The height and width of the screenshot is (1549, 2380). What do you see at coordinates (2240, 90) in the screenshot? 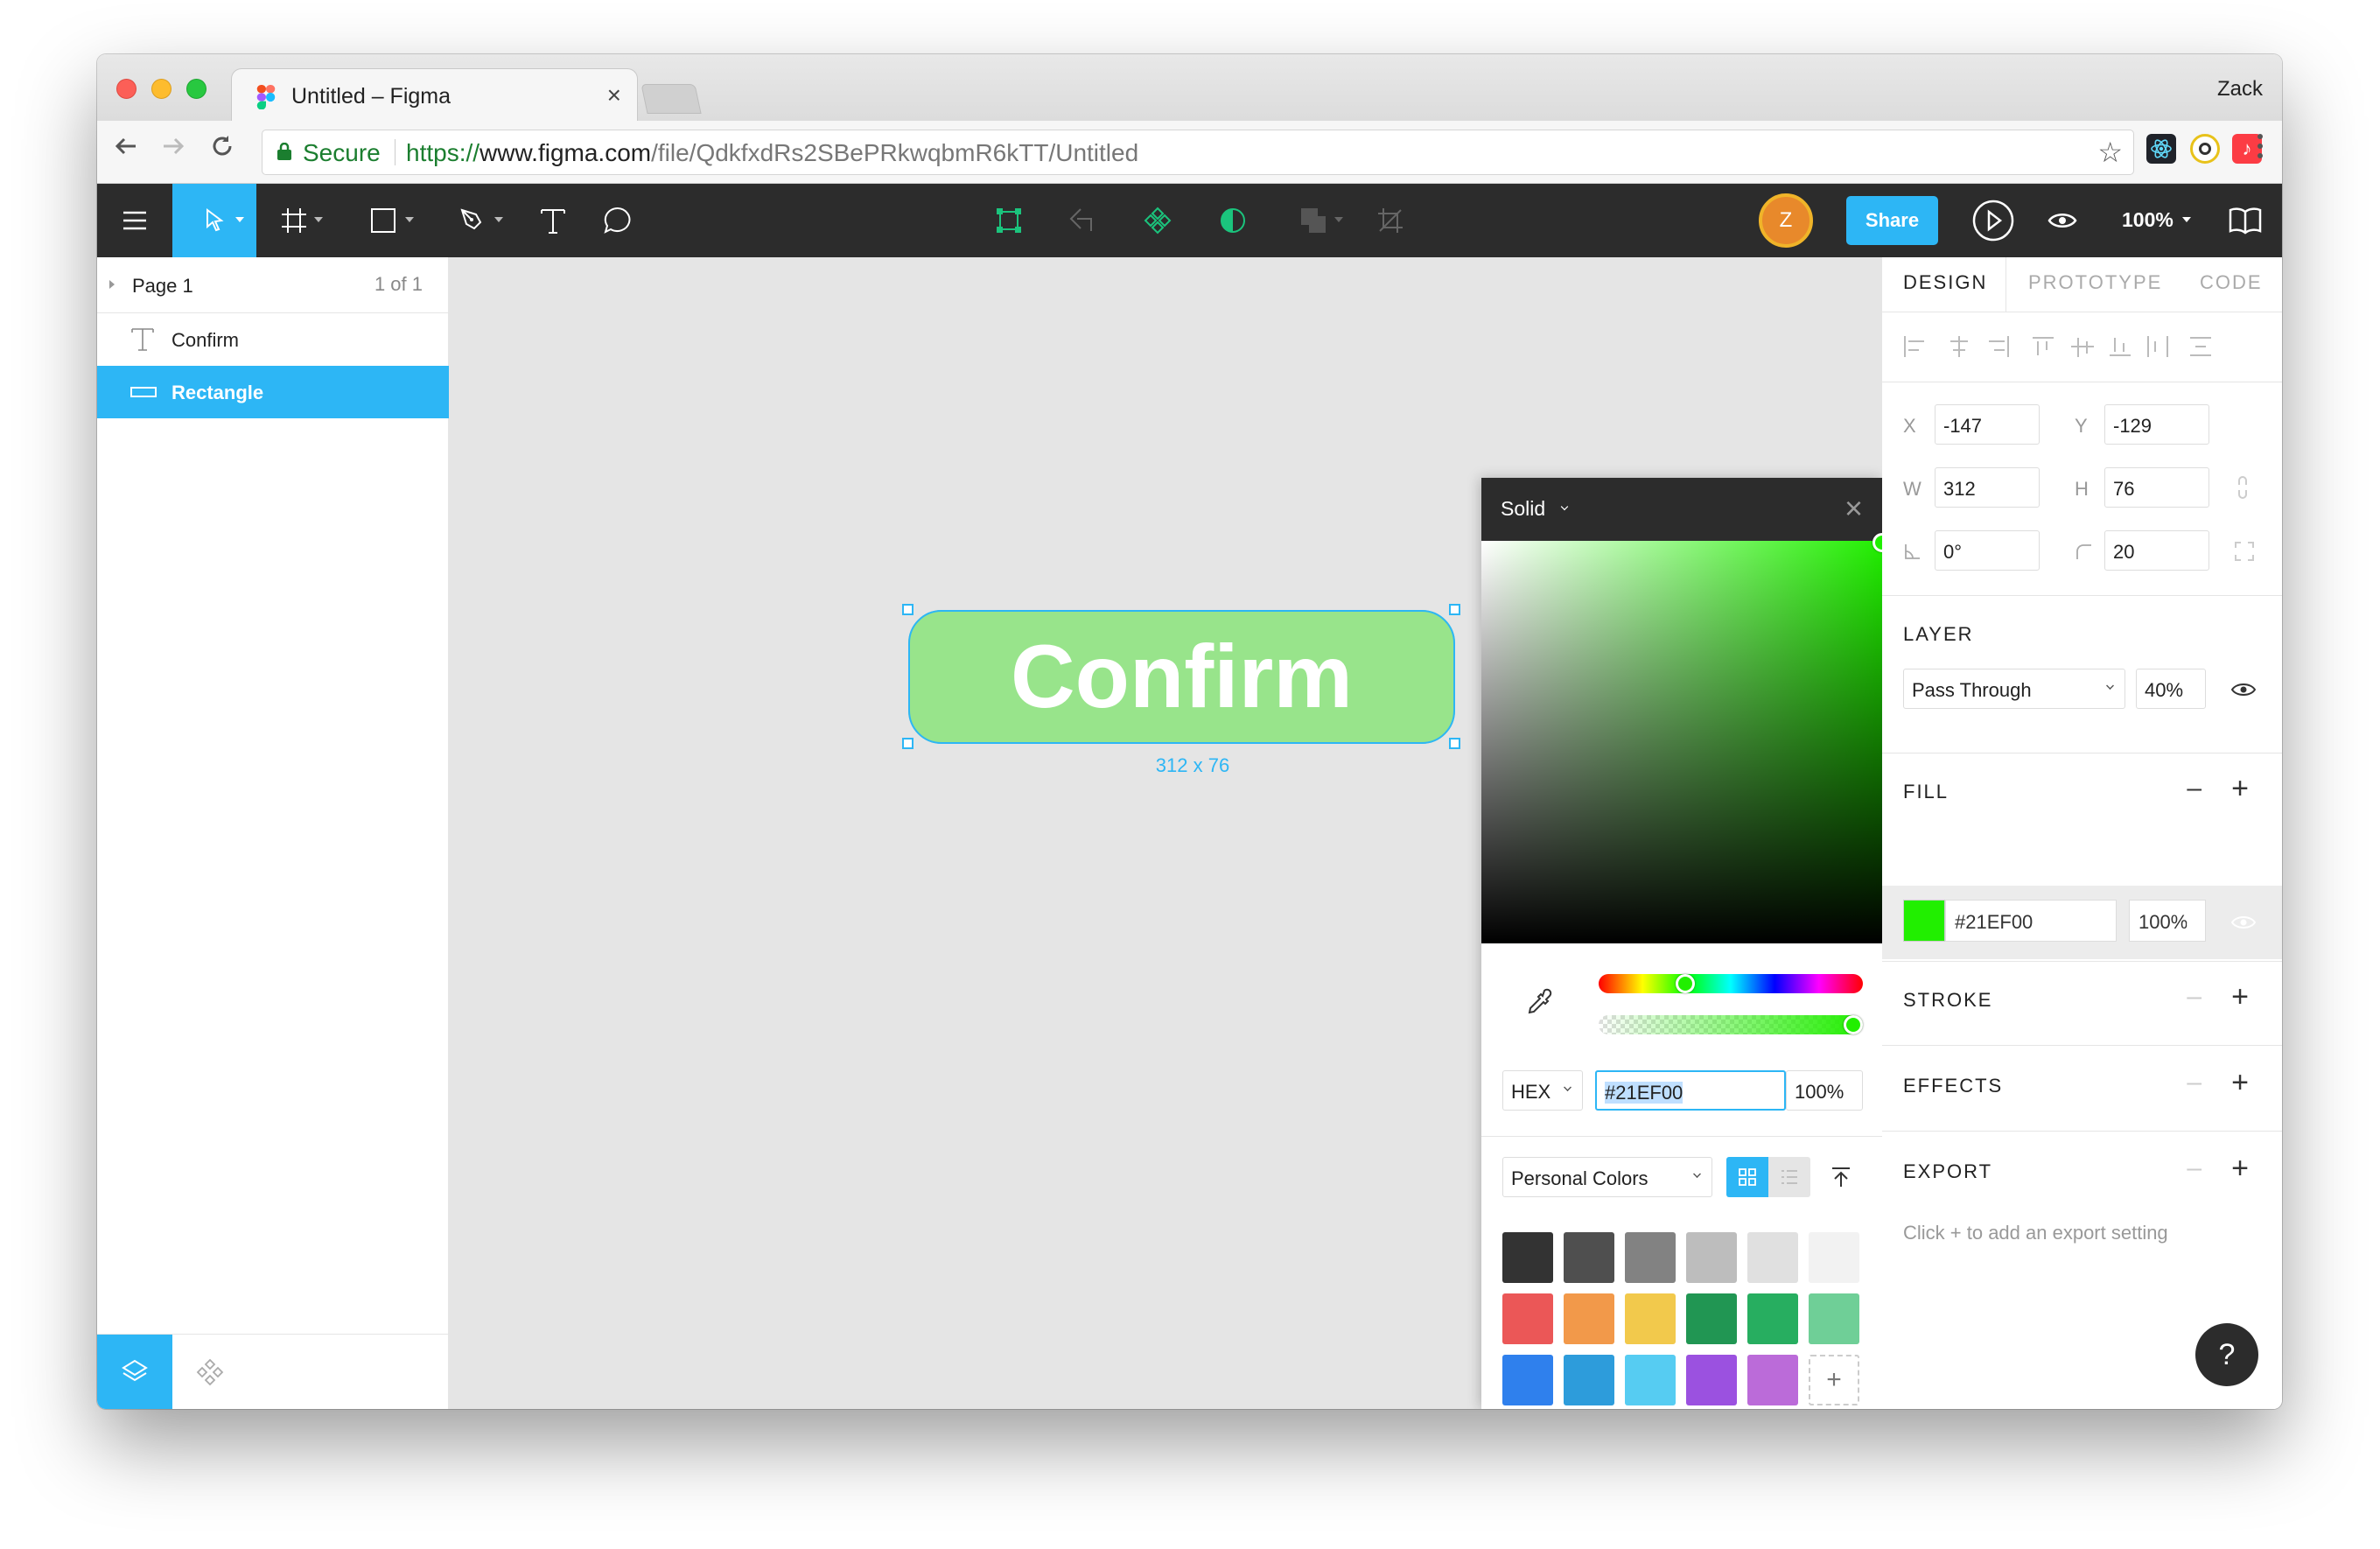
I see `profile-name: Zack` at bounding box center [2240, 90].